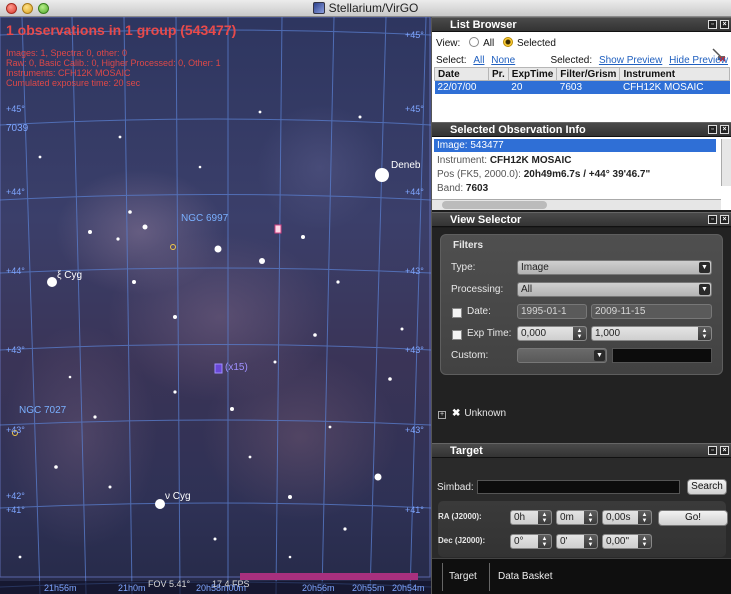 The image size is (731, 594). What do you see at coordinates (457, 313) in the screenshot?
I see `date-checkbox` at bounding box center [457, 313].